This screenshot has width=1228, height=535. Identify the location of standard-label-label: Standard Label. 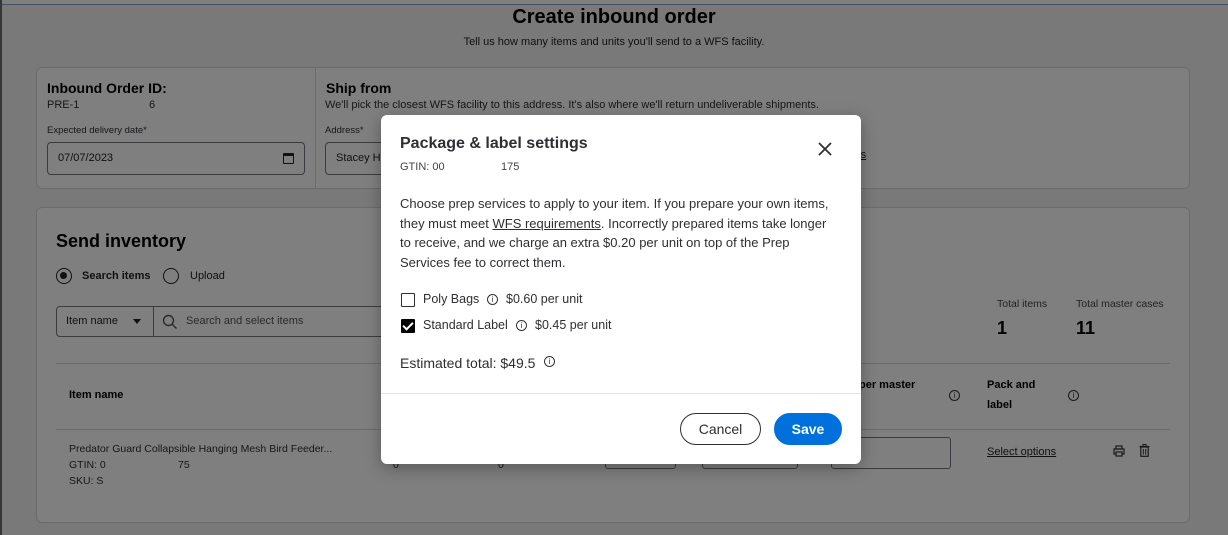
(465, 325).